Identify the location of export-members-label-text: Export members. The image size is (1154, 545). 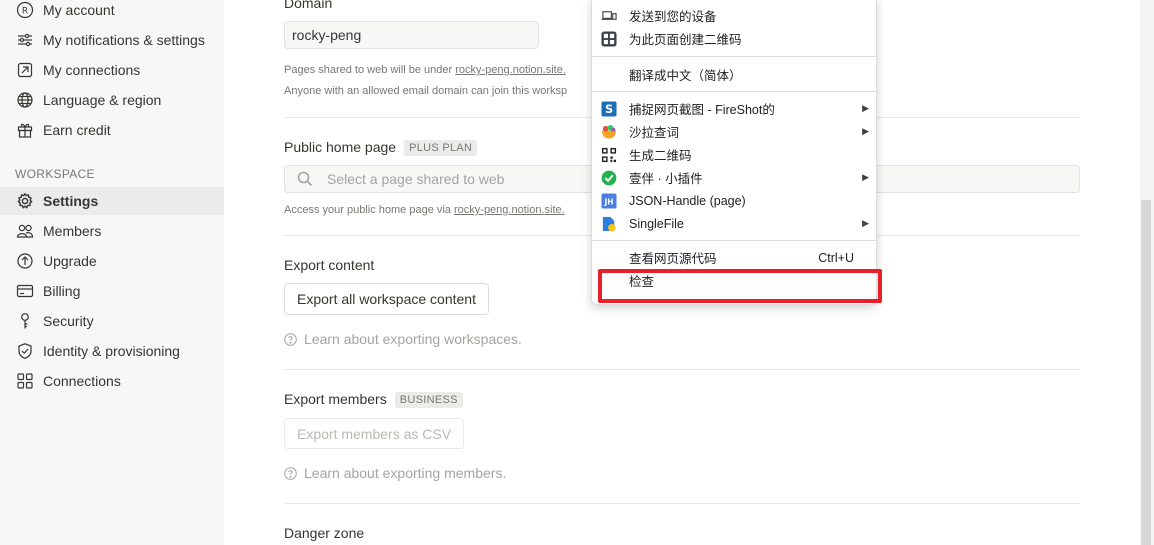
(335, 399).